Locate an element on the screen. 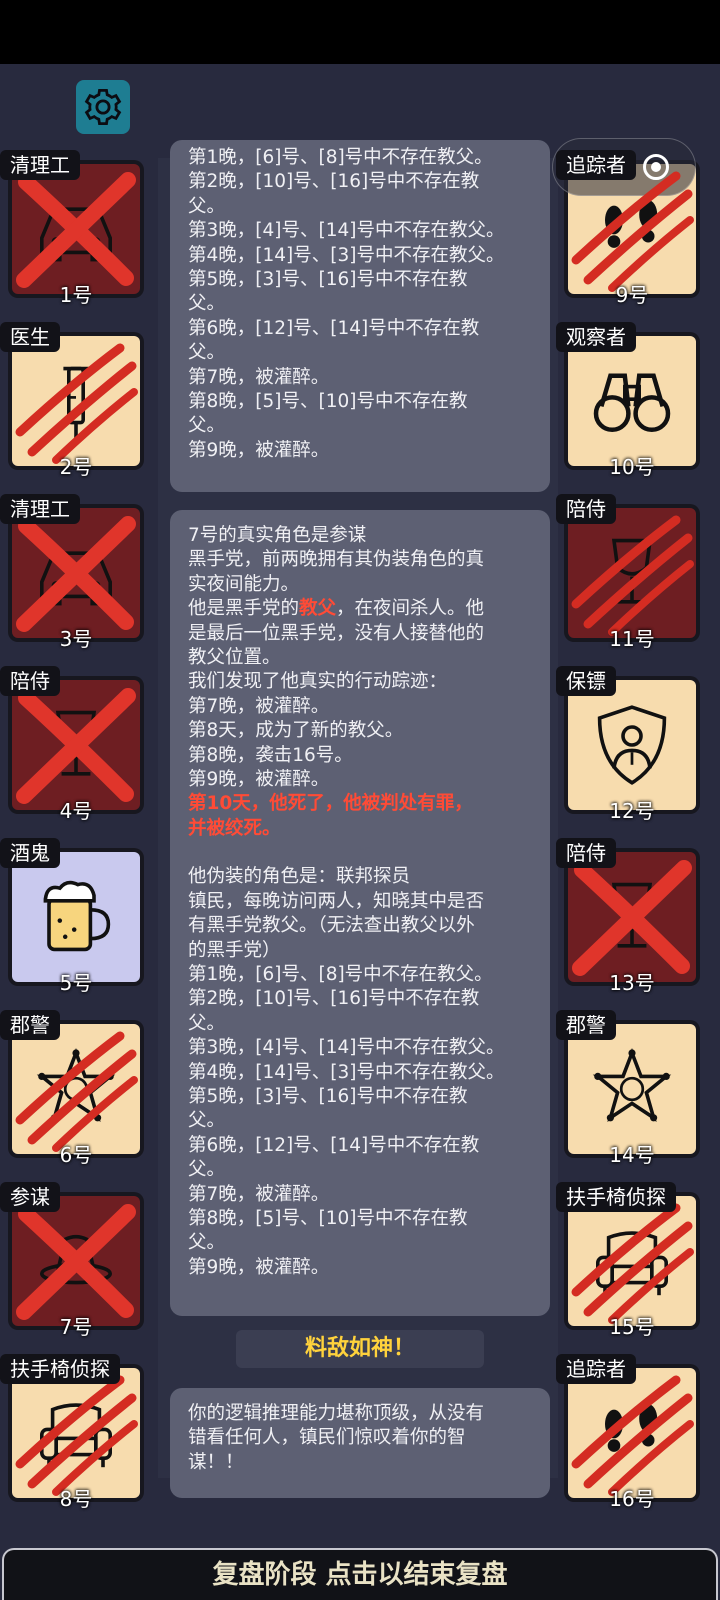  seat-number: 14号 is located at coordinates (632, 1155).